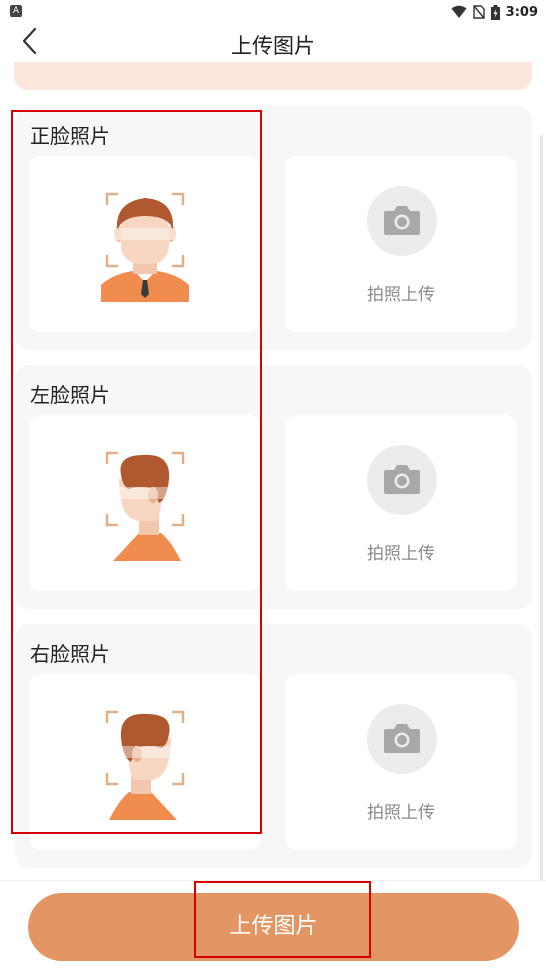 The image size is (546, 971). I want to click on front-face-camera-button, so click(402, 221).